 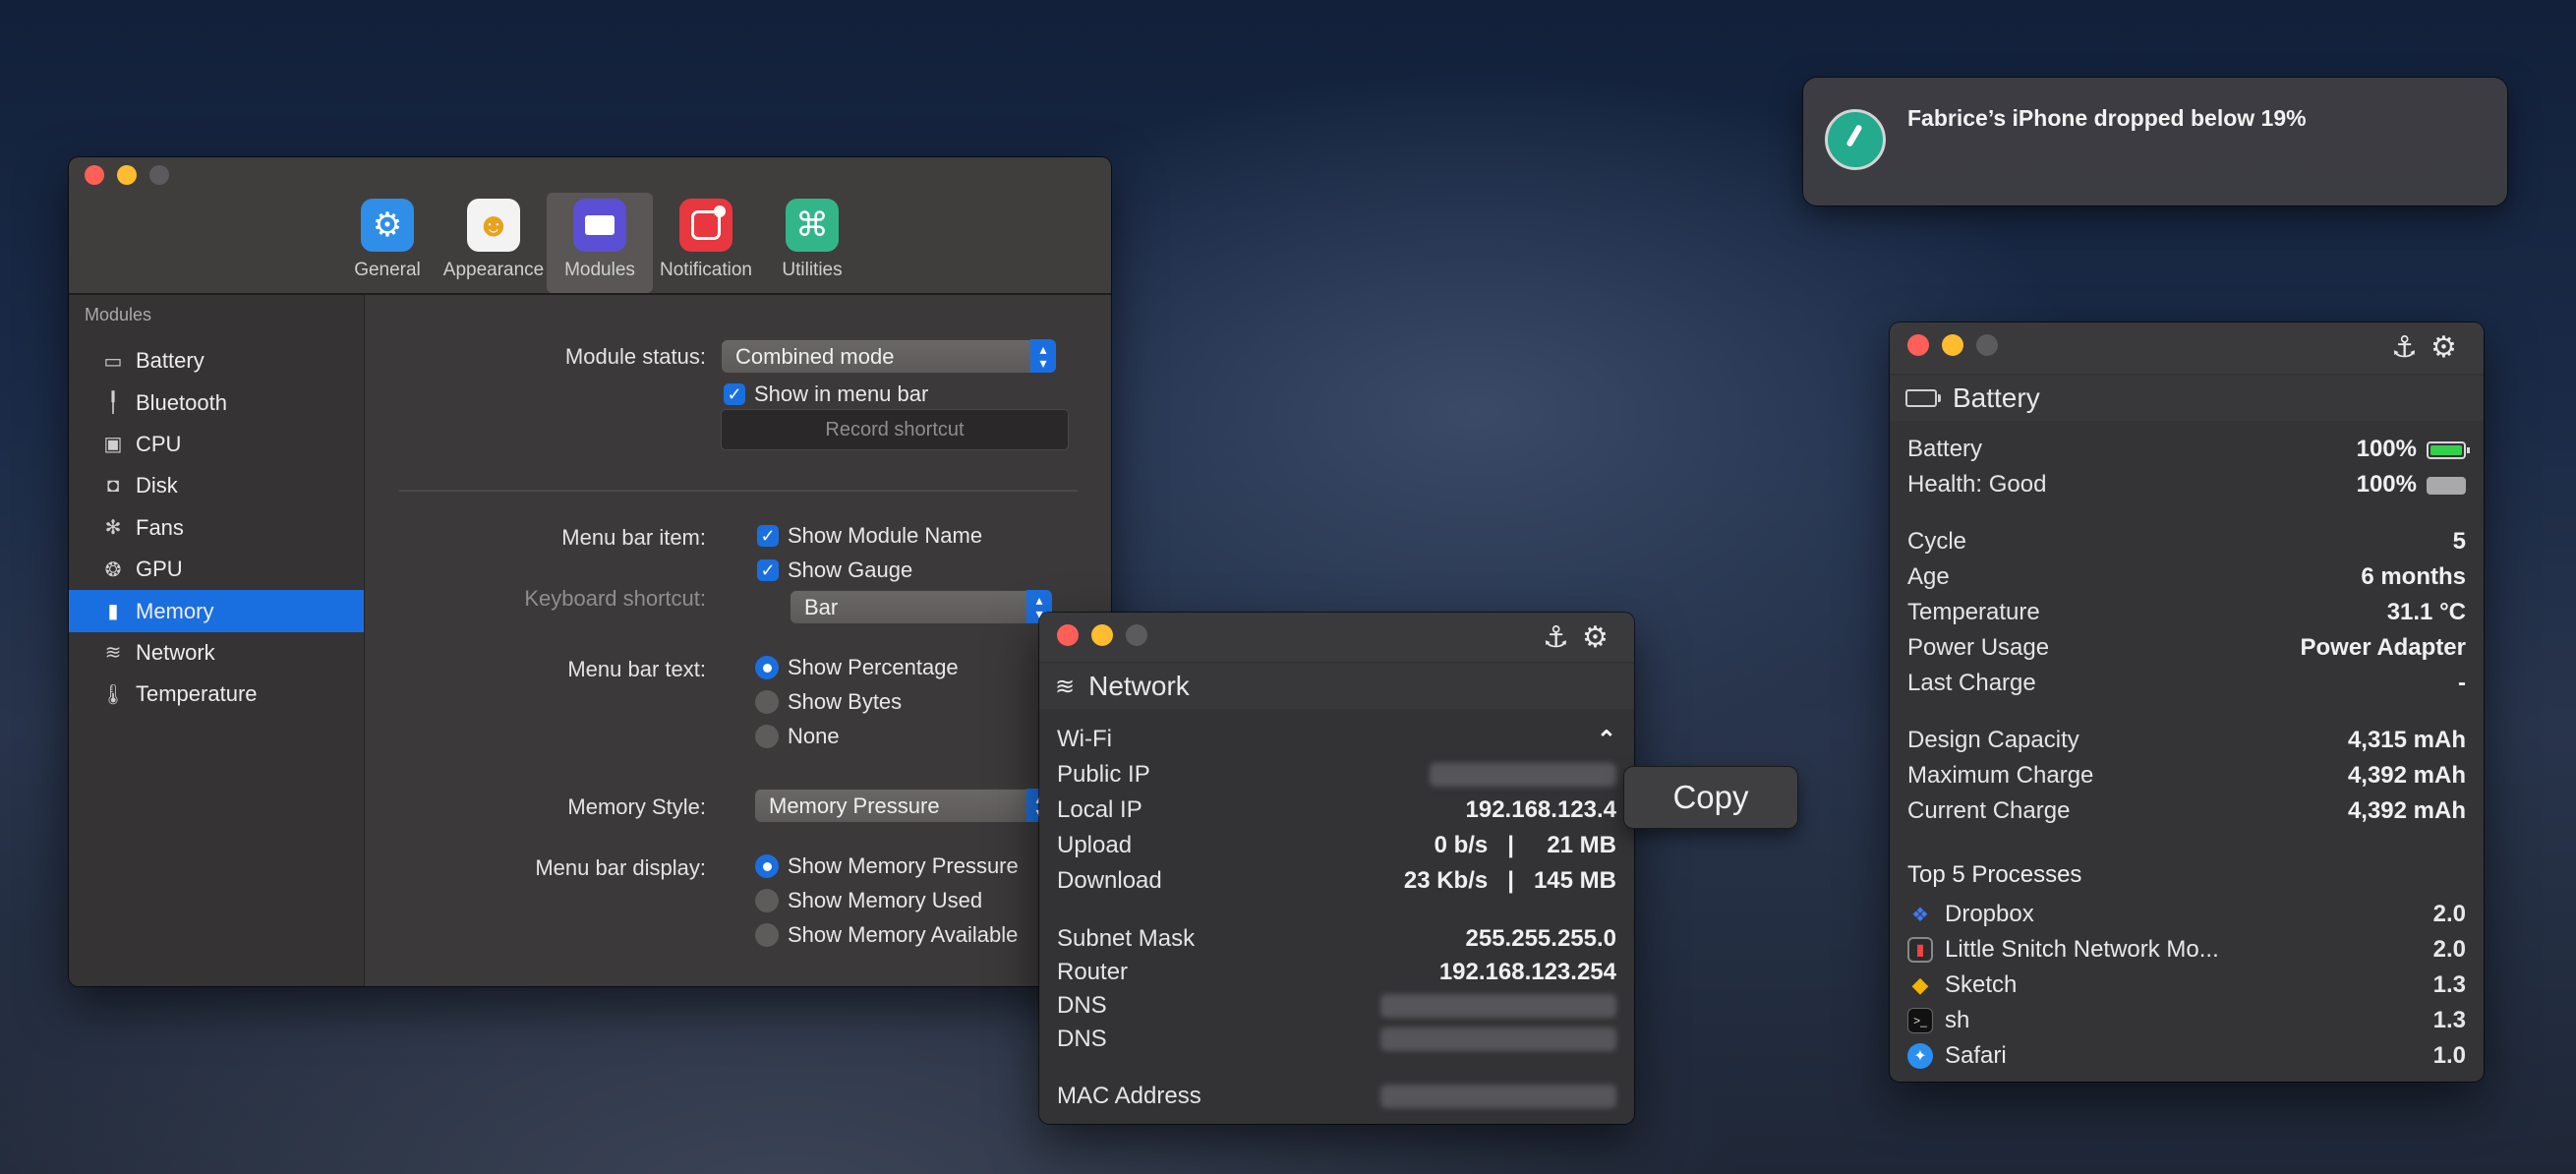 I want to click on sidebar-item-temperature: 🌡︎ Temperature, so click(x=216, y=694).